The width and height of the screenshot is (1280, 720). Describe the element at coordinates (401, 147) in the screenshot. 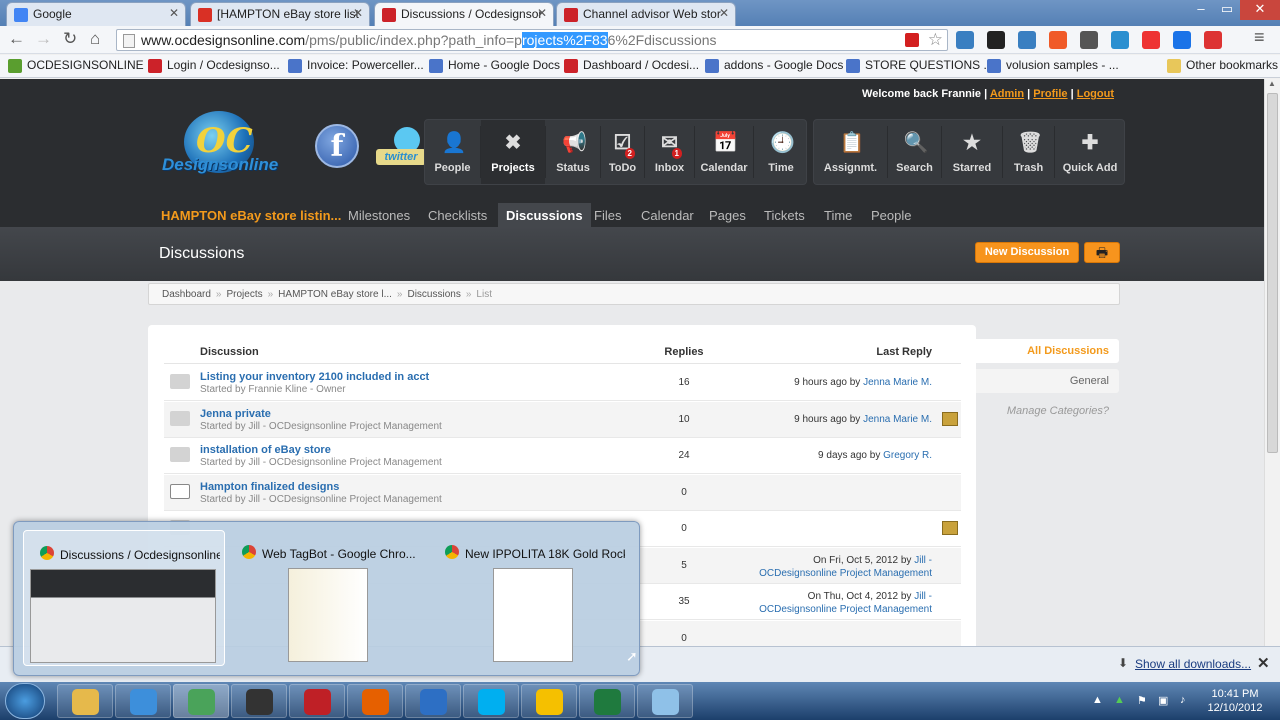

I see `twitter-icon: twitter` at that location.